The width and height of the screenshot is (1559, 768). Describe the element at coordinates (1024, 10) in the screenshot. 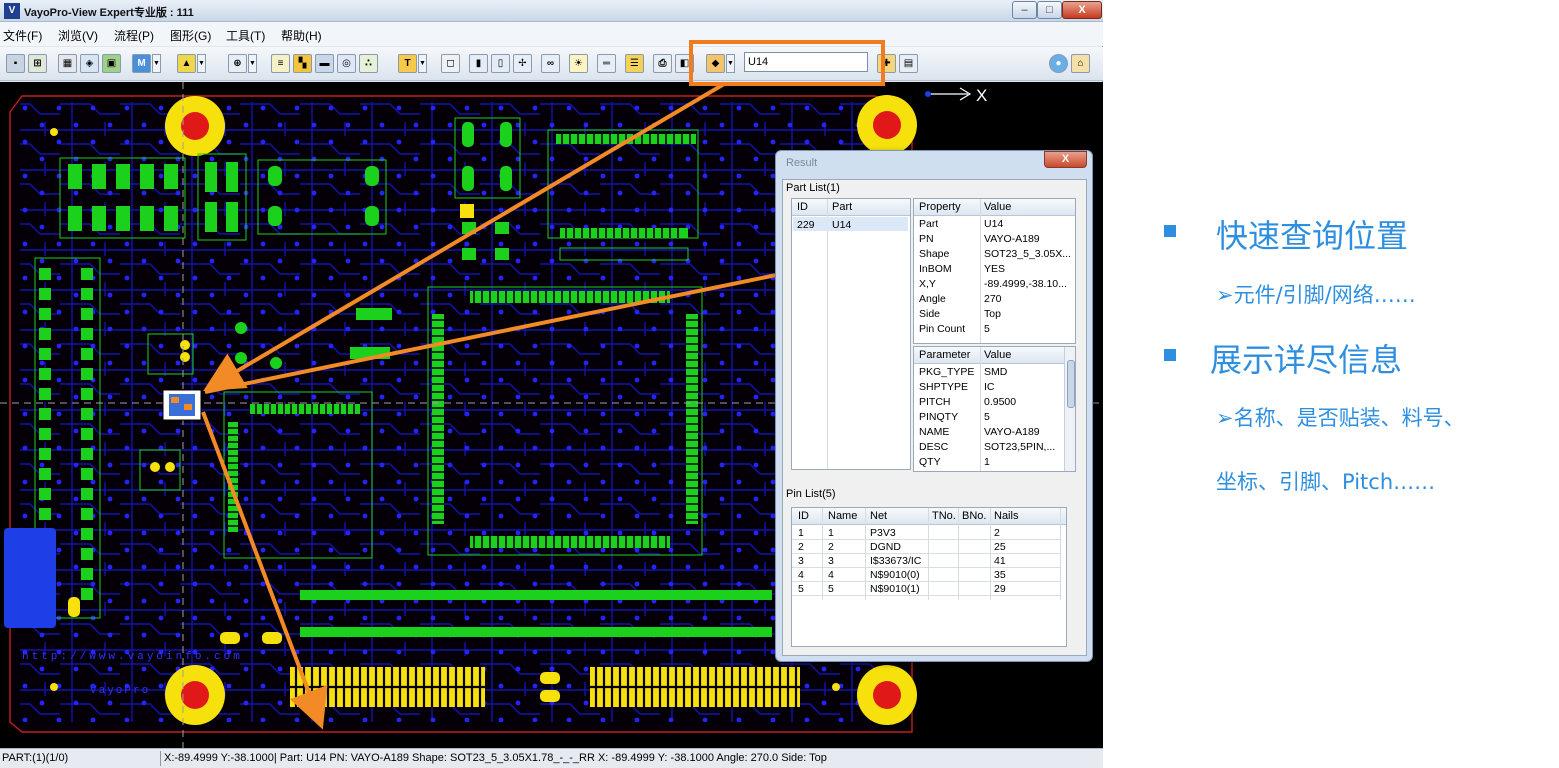

I see `minimize-button: –` at that location.